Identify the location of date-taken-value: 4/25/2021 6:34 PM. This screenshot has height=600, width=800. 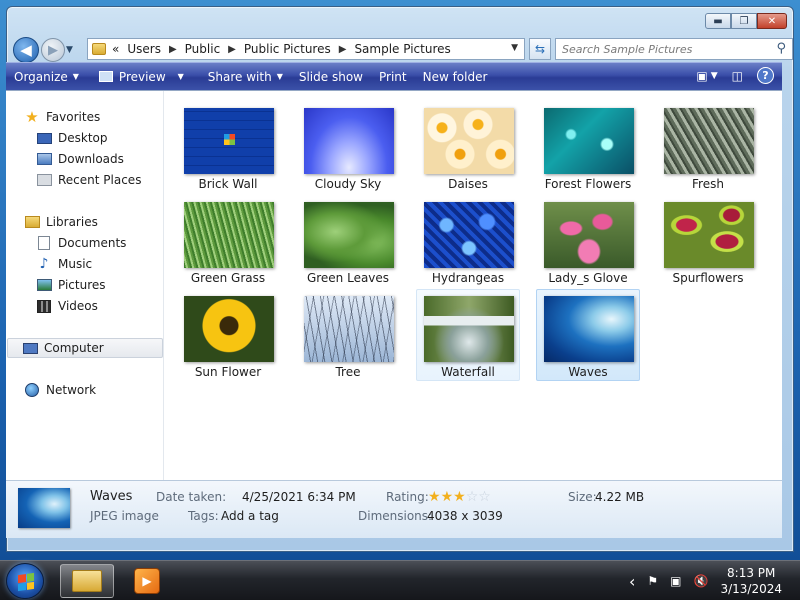
(299, 497).